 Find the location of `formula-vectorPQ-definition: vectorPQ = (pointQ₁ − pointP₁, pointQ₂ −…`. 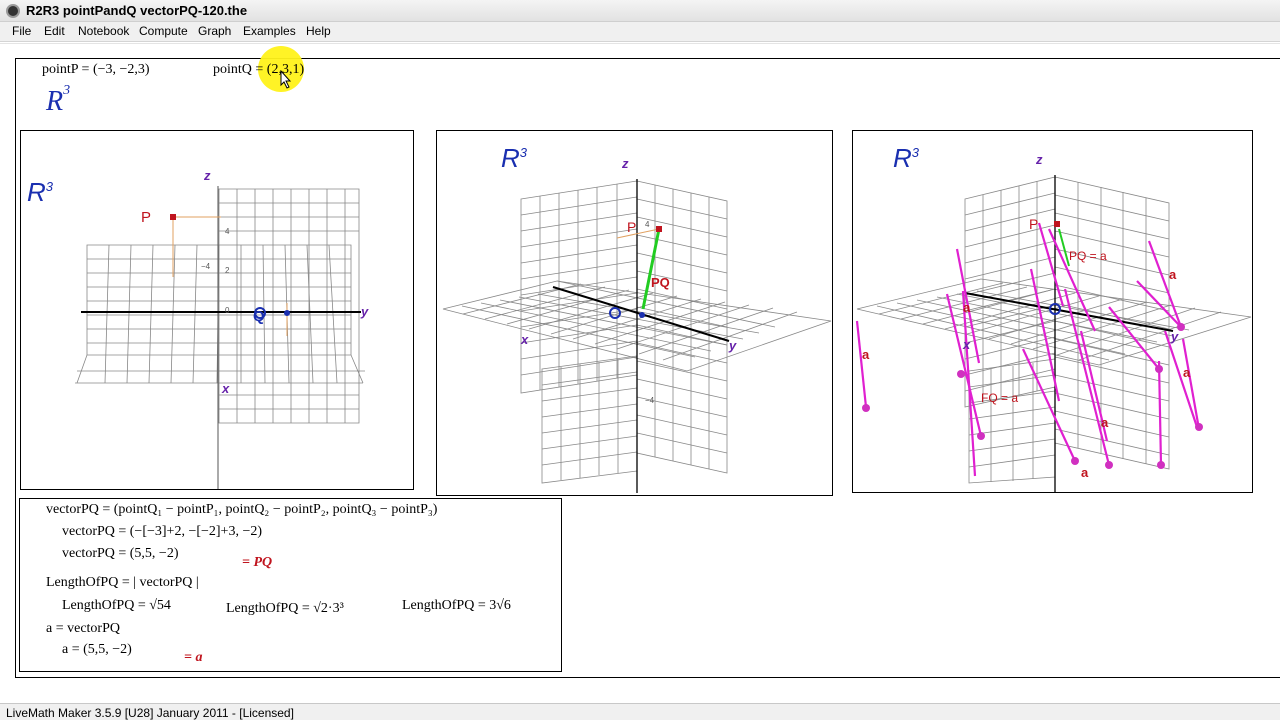

formula-vectorPQ-definition: vectorPQ = (pointQ₁ − pointP₁, pointQ₂ −… is located at coordinates (241, 510).